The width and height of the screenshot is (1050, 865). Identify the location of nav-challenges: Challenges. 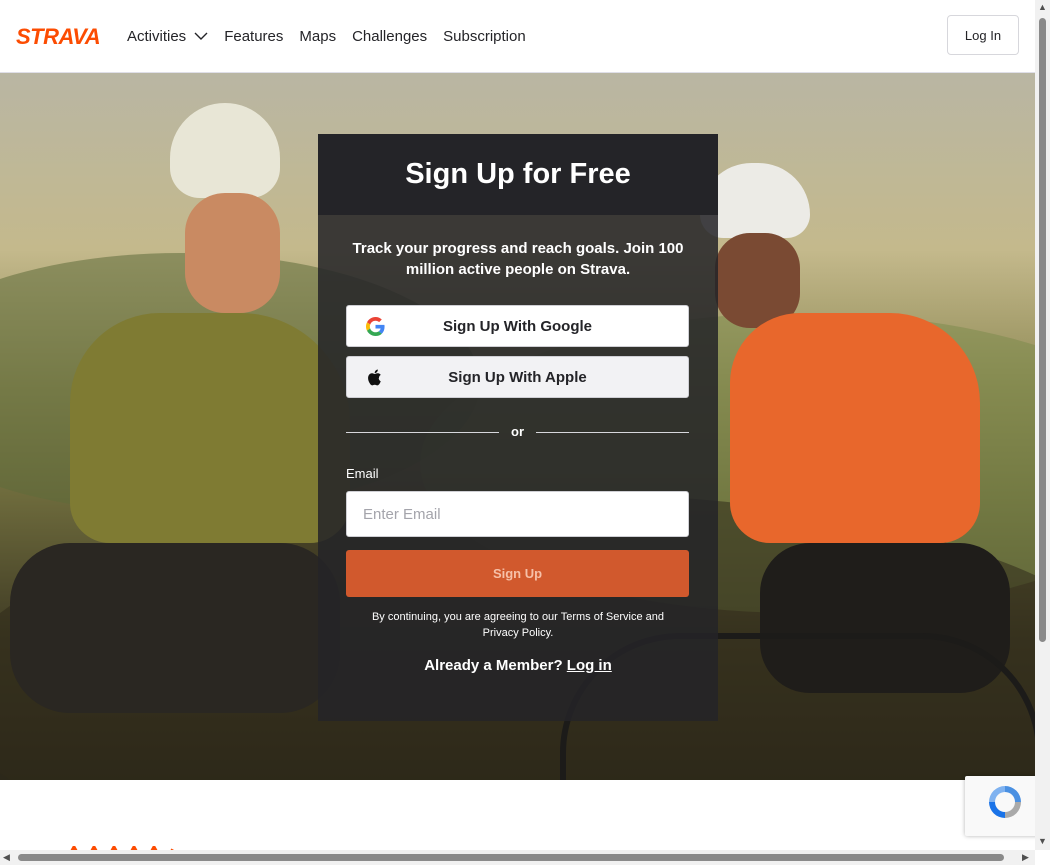
(389, 36).